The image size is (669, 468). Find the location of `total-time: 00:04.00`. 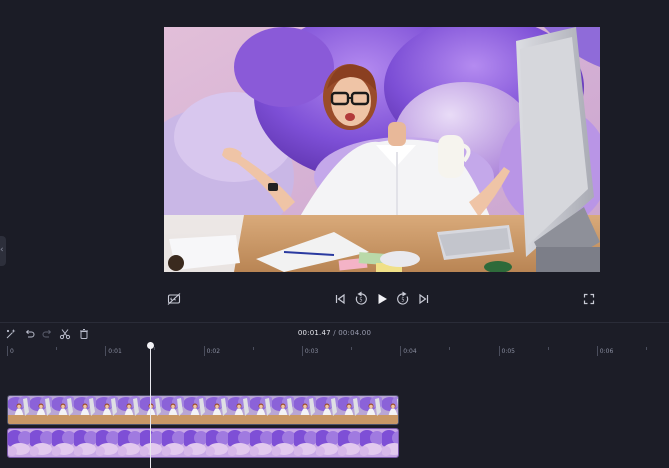

total-time: 00:04.00 is located at coordinates (355, 333).